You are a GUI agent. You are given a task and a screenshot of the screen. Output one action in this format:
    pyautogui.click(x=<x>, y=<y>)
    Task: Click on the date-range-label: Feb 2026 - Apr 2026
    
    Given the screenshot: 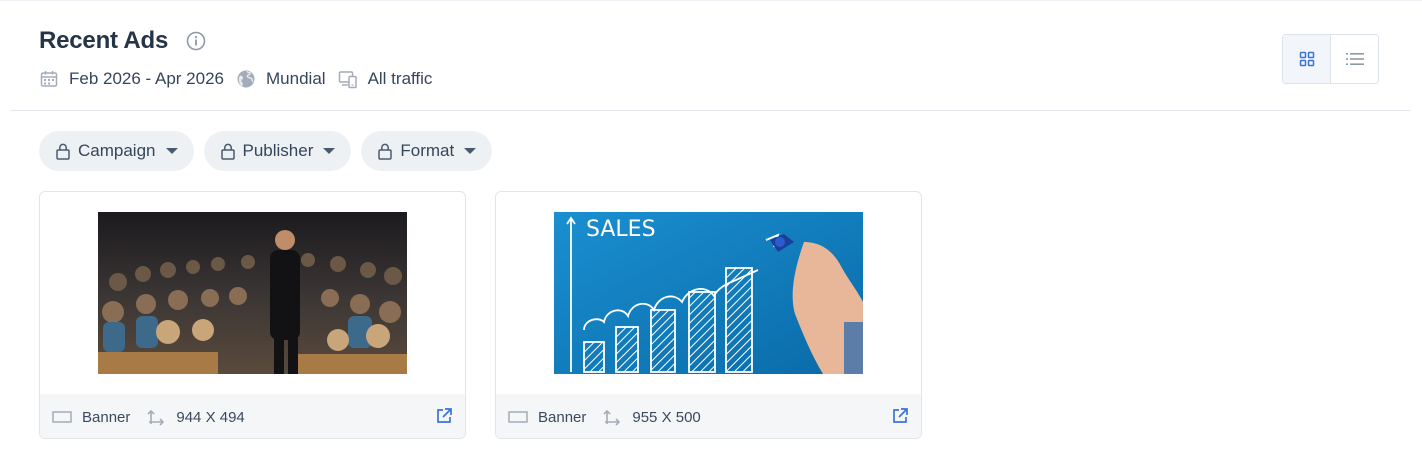 What is the action you would take?
    pyautogui.click(x=147, y=78)
    